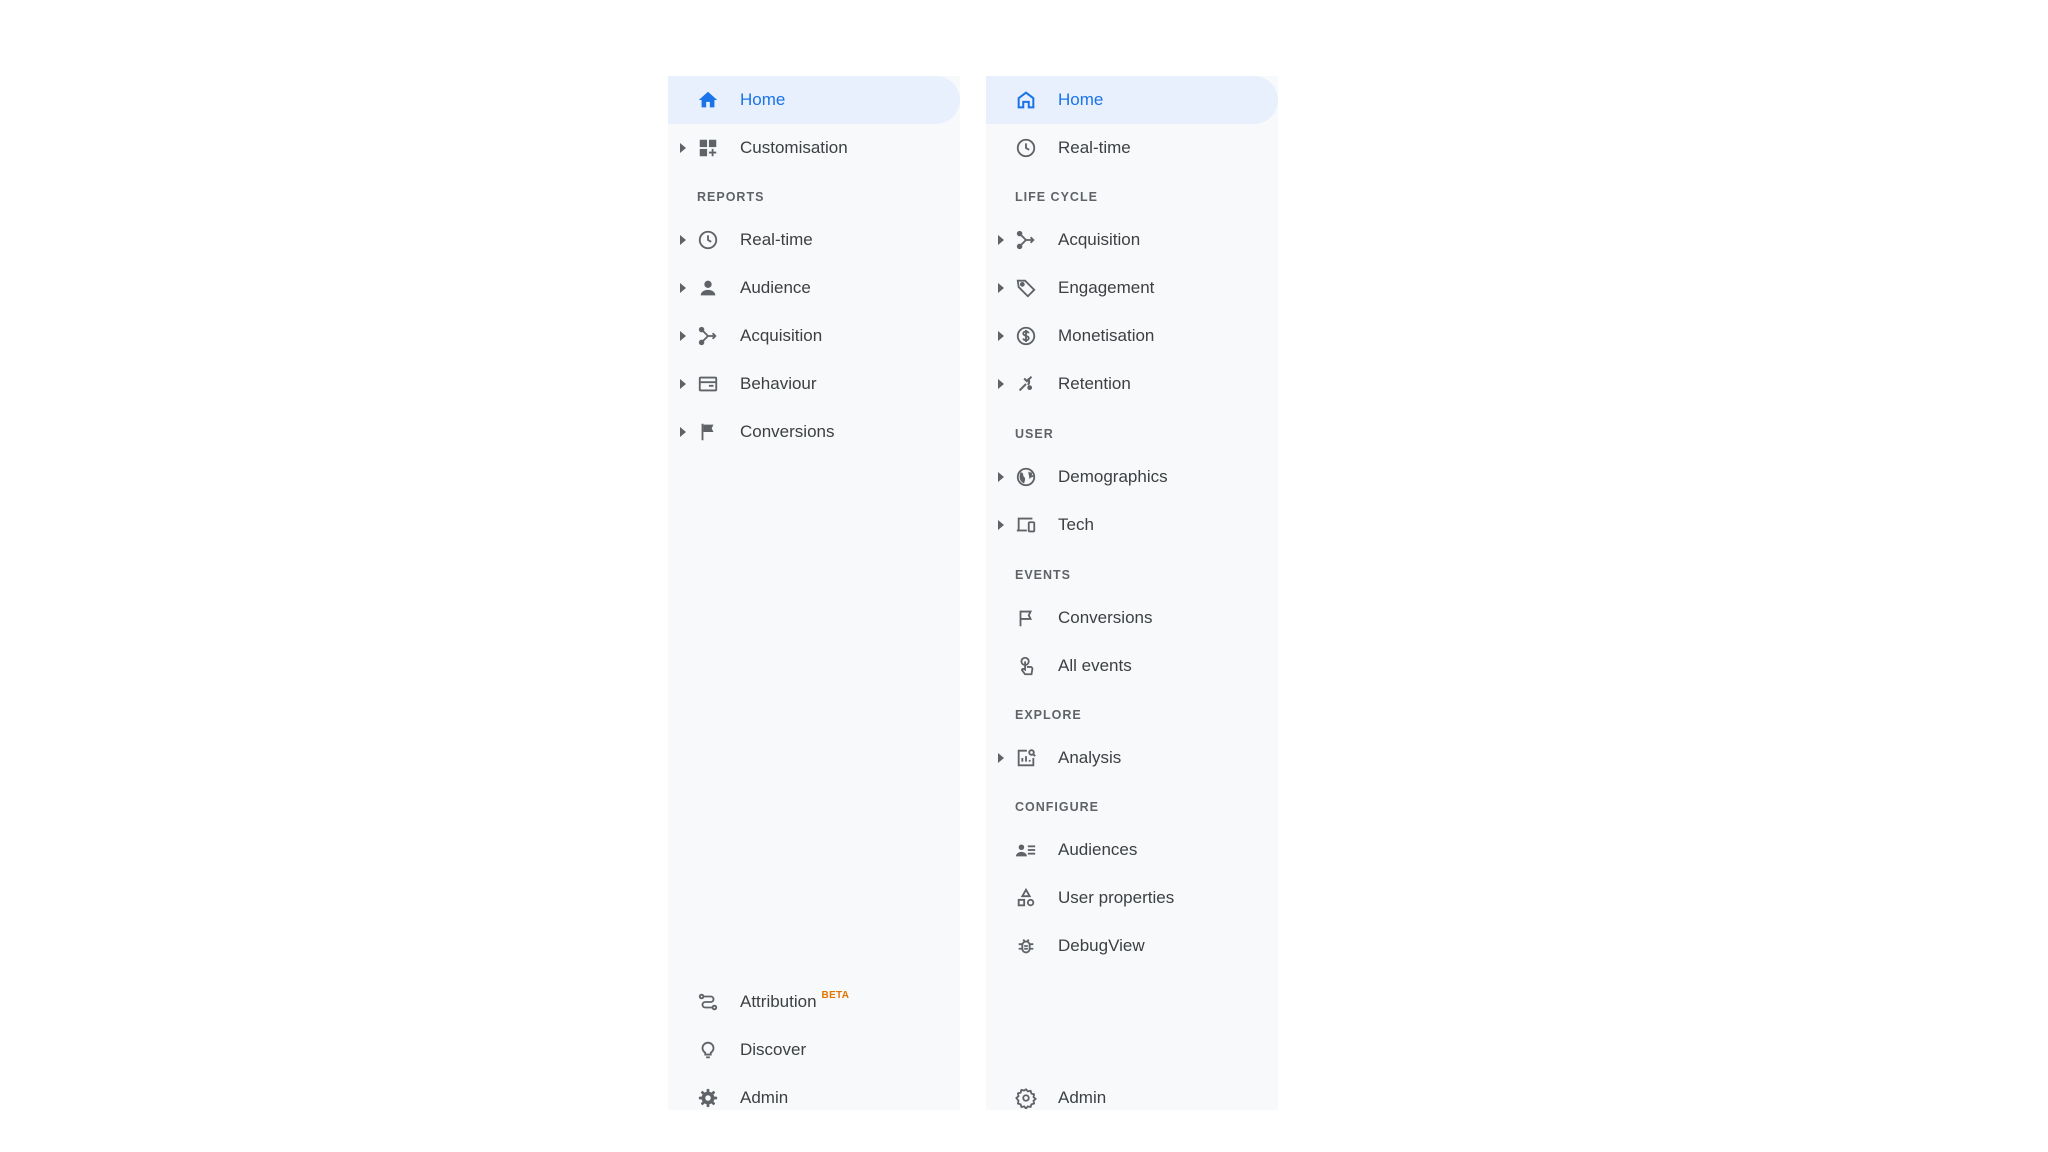  I want to click on nav-item-label: Audience, so click(775, 287).